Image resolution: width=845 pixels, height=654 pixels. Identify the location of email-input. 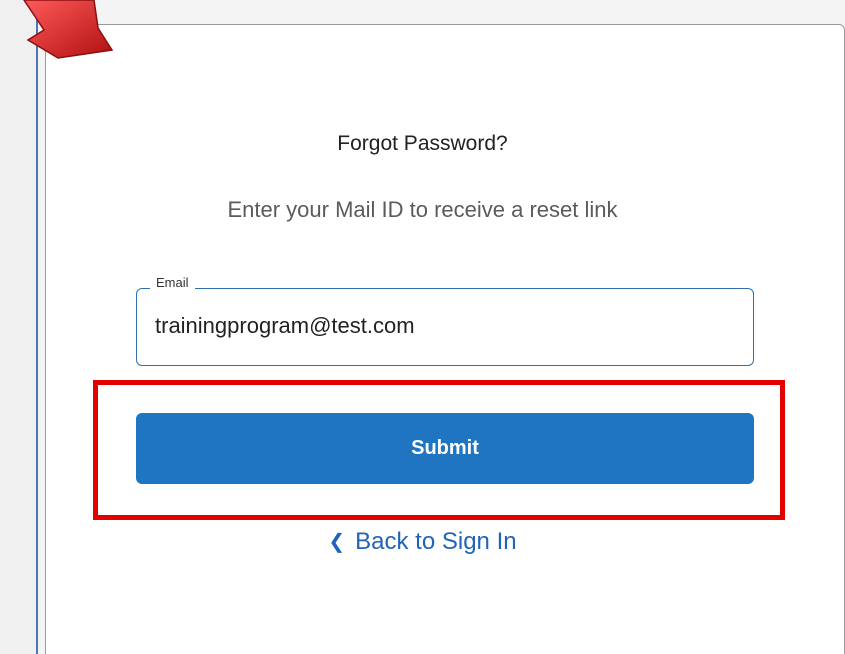
(435, 326).